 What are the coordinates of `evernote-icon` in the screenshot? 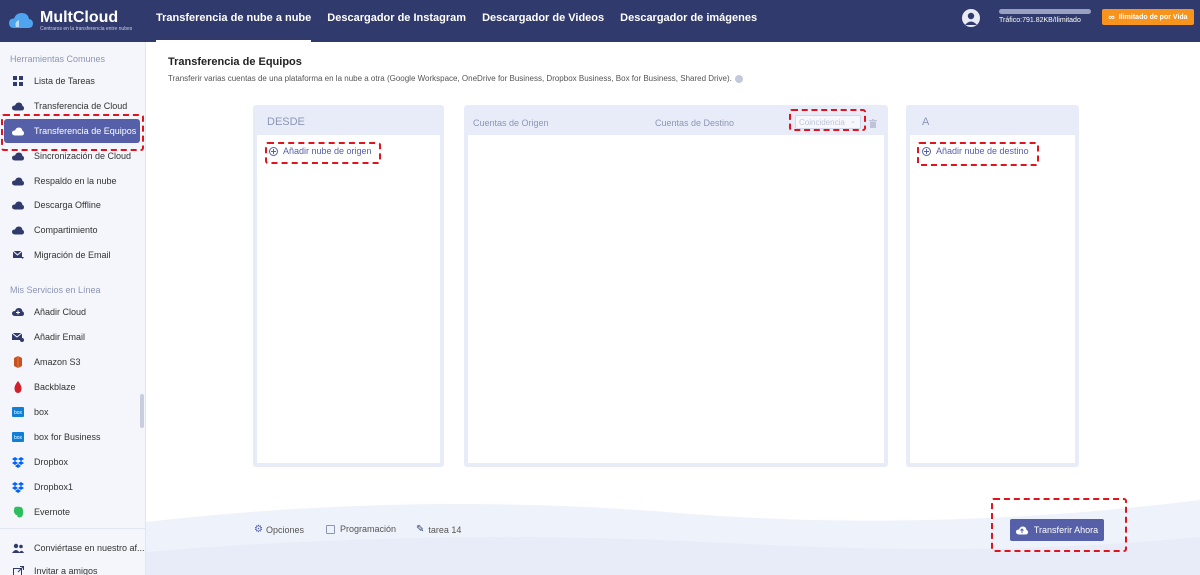 It's located at (18, 512).